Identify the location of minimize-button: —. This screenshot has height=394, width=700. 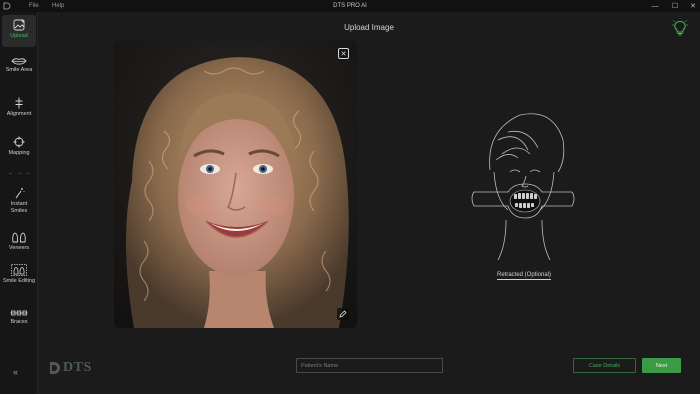
(655, 6).